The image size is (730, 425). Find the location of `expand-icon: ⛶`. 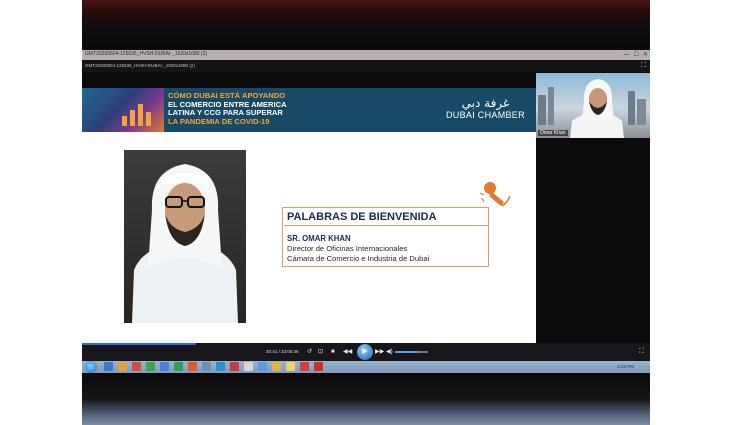

expand-icon: ⛶ is located at coordinates (643, 66).